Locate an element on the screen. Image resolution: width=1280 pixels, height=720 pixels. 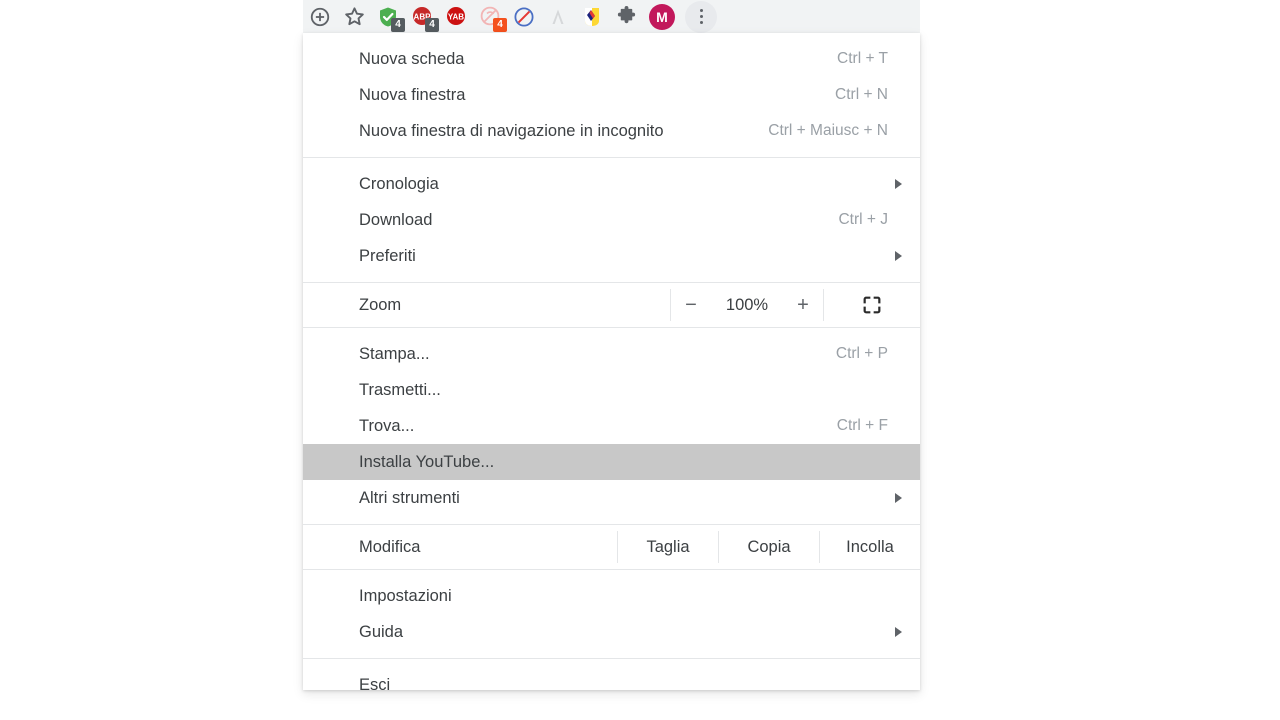
menu-item-label: Impostazioni is located at coordinates (405, 595).